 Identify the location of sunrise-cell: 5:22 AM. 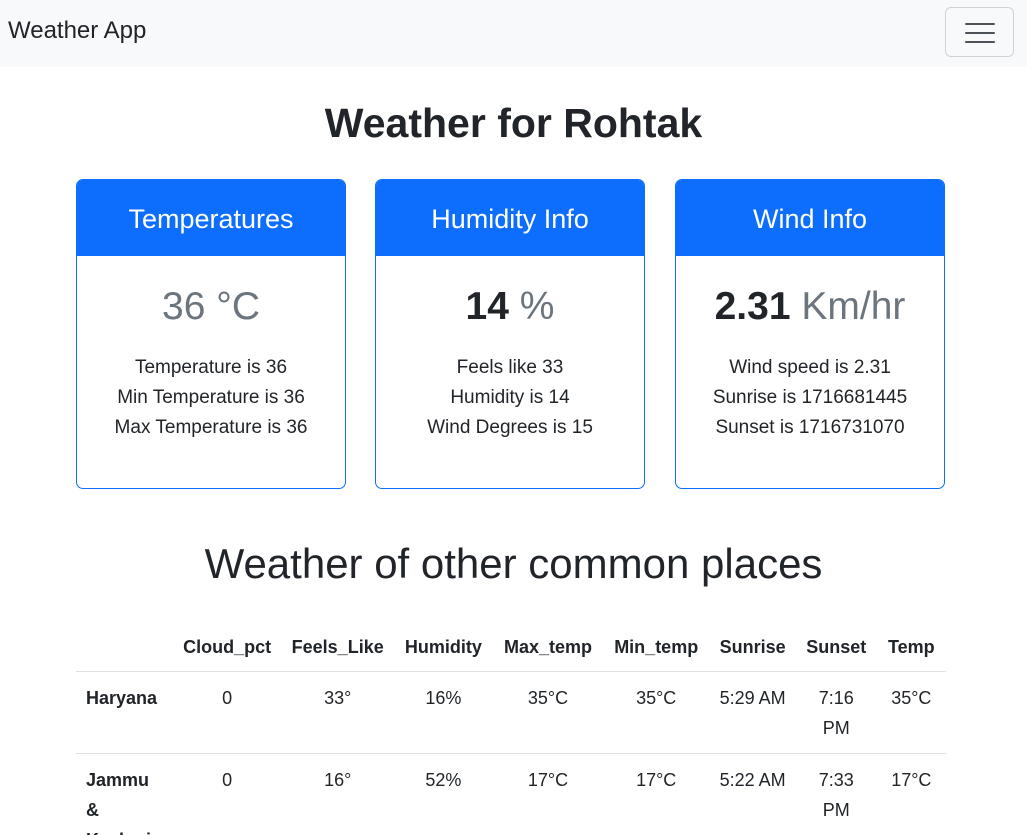
(752, 794).